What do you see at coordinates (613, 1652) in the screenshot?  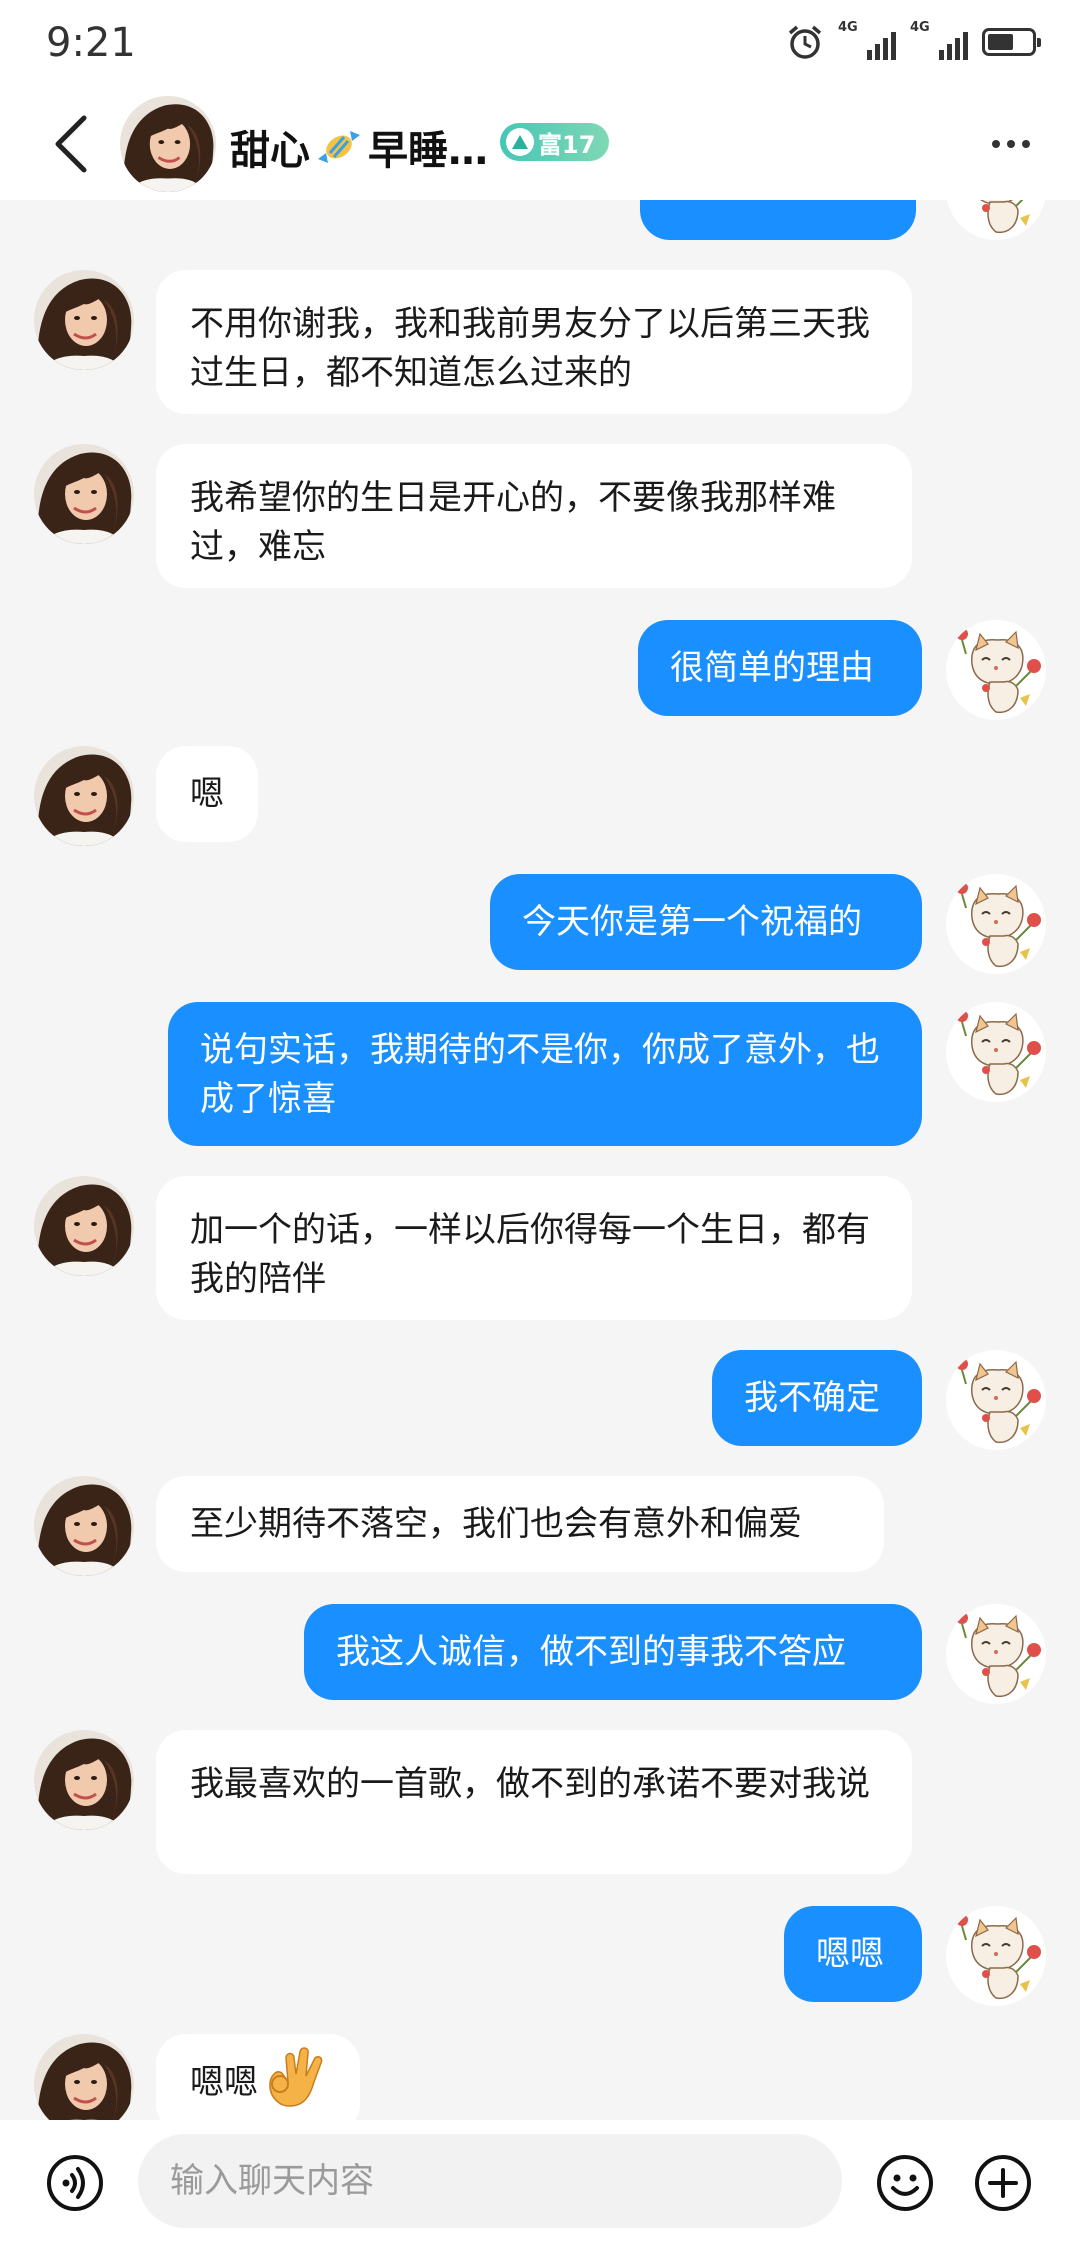 I see `message-bubble: 我这人诚信，做不到的事我不答应` at bounding box center [613, 1652].